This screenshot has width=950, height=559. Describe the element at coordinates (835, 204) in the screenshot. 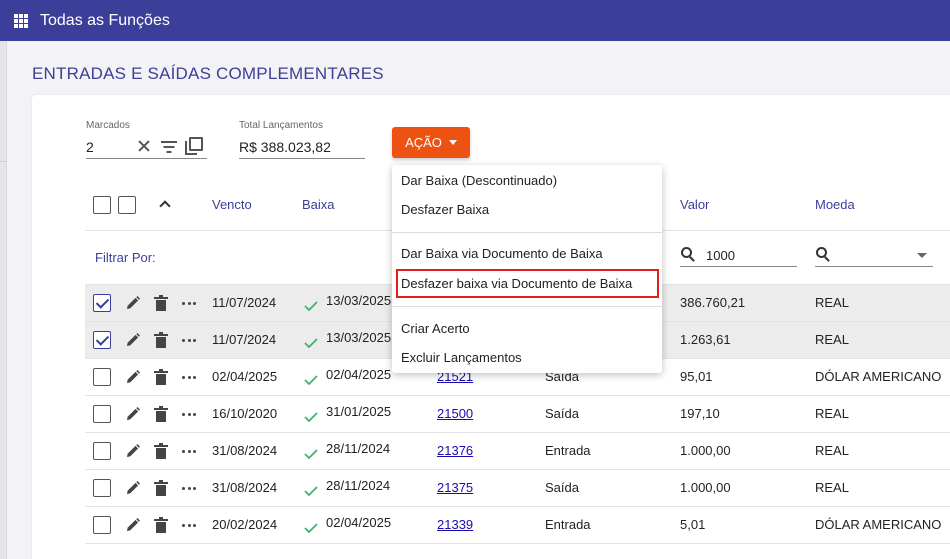

I see `header-moeda: Moeda` at that location.